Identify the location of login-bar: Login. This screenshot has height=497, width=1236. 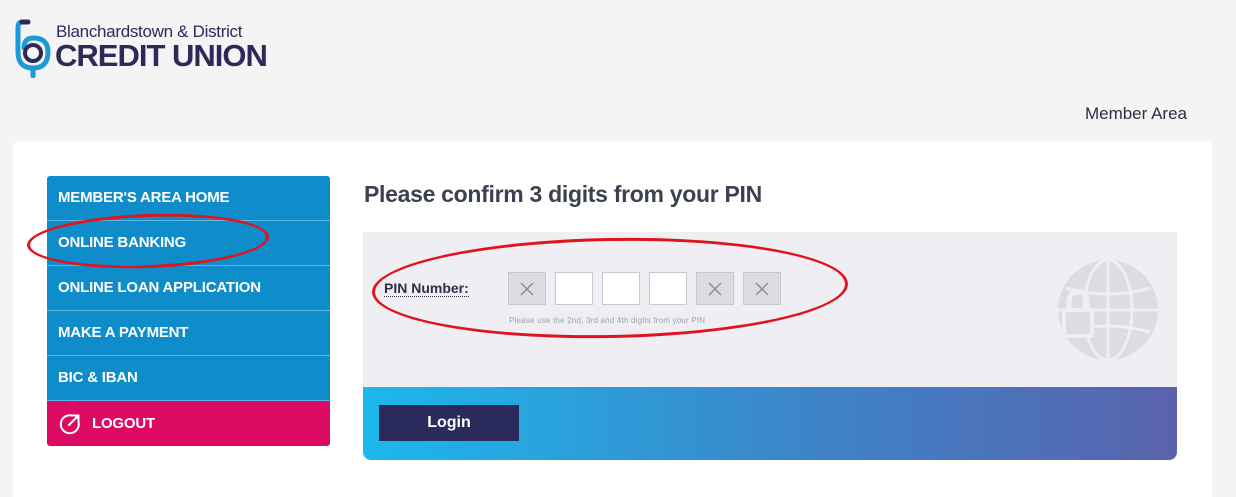
(770, 423).